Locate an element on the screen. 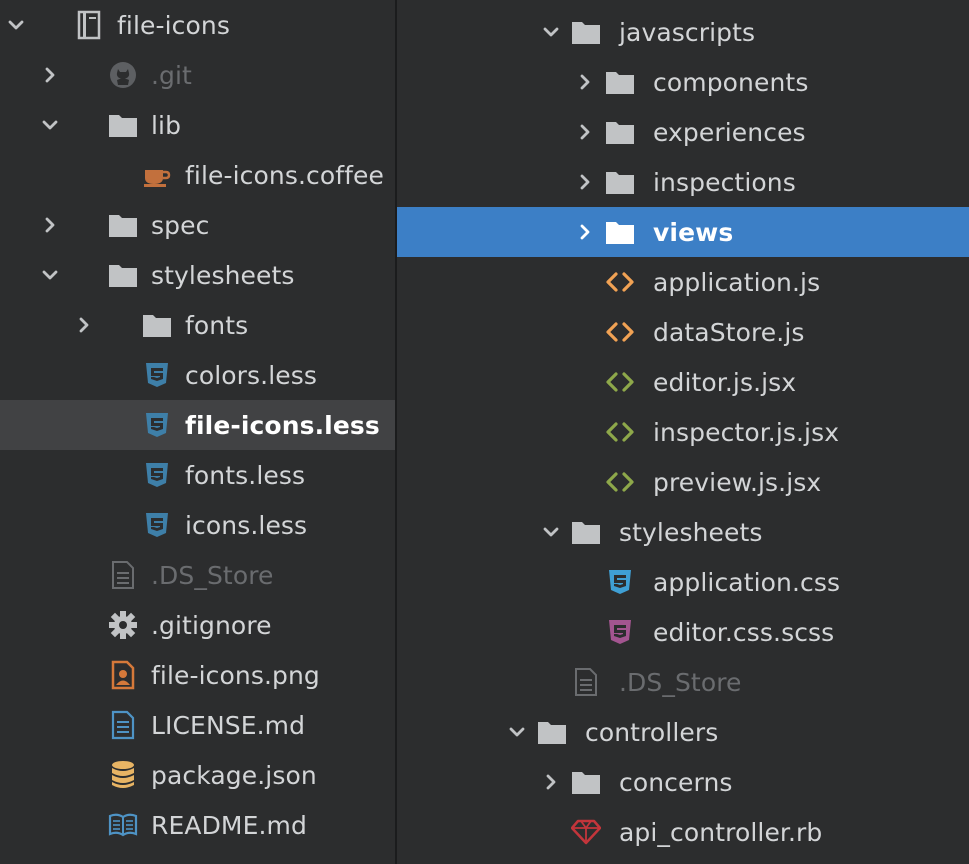 This screenshot has height=864, width=969. tree-folder-components: components is located at coordinates (683, 82).